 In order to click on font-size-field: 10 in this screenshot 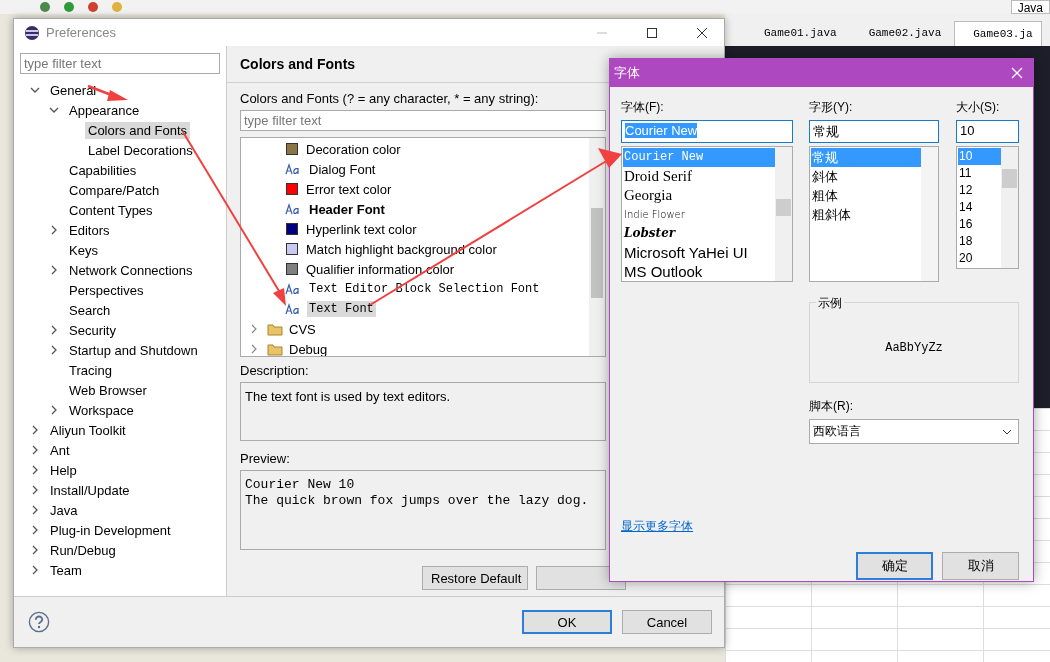, I will do `click(987, 131)`.